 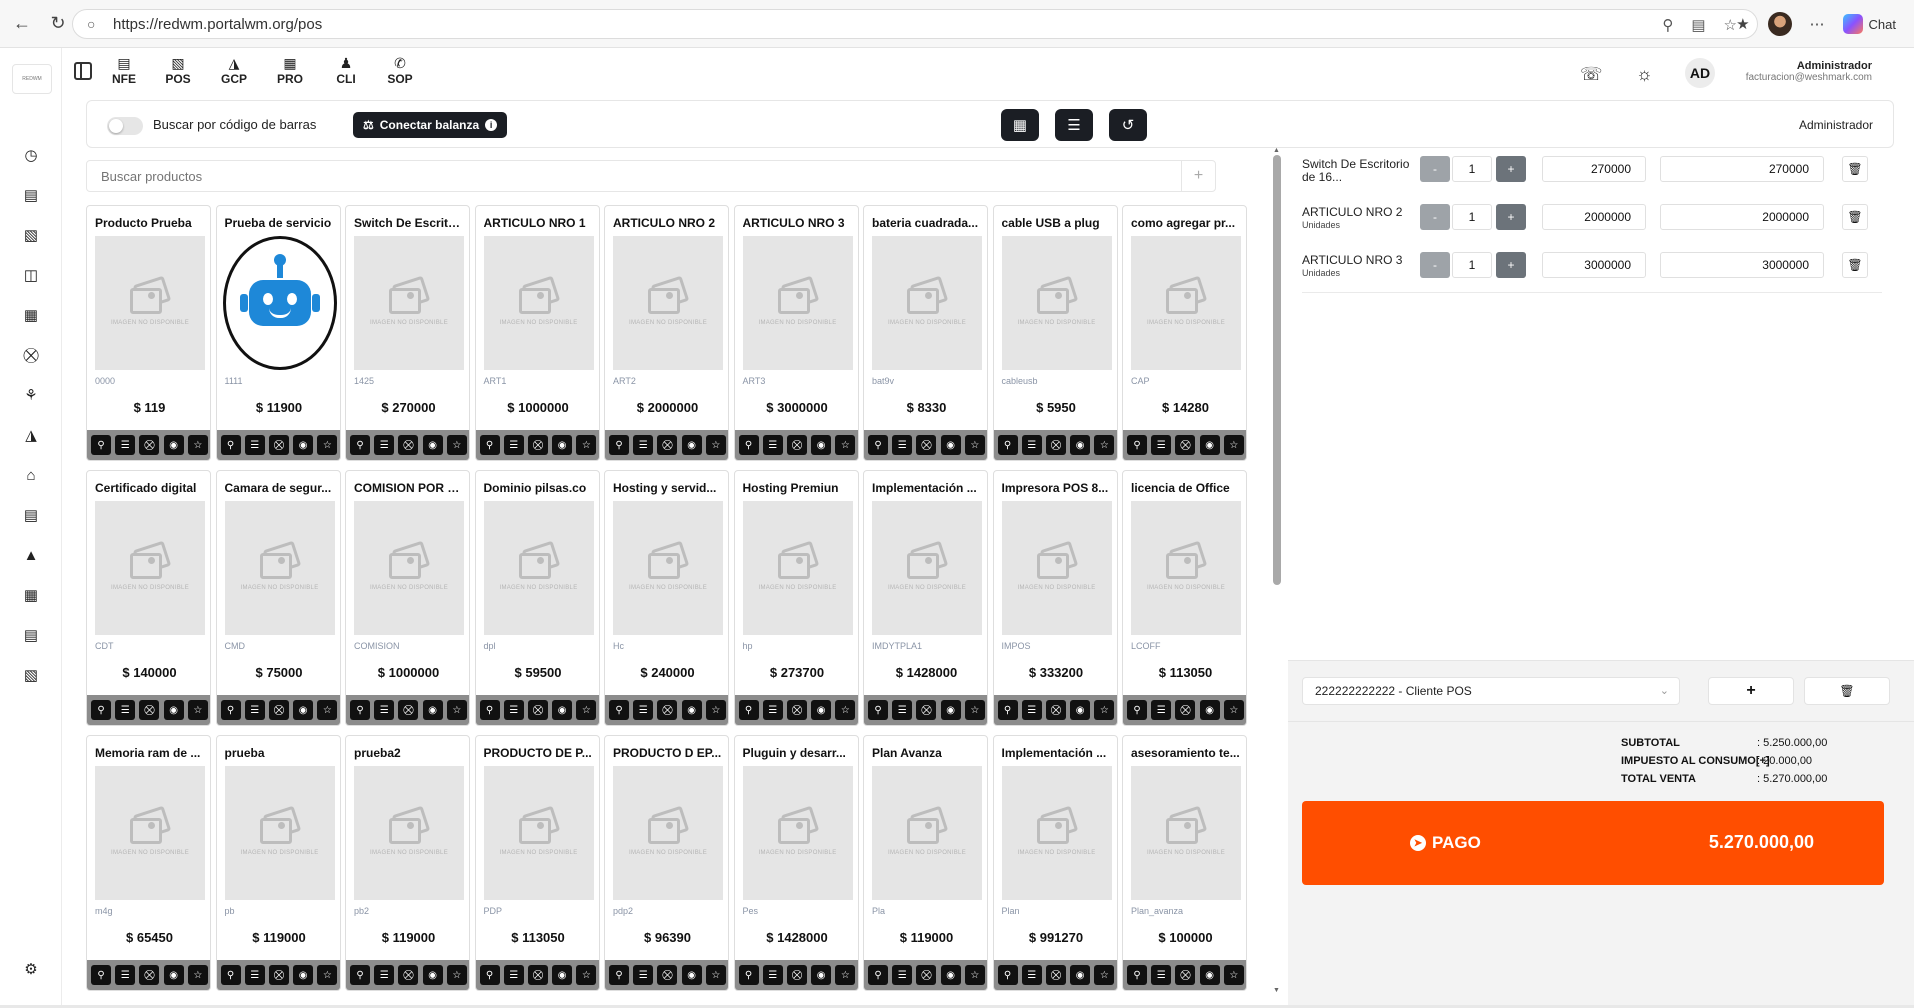 I want to click on scroll-down-icon: ▼, so click(x=1276, y=990).